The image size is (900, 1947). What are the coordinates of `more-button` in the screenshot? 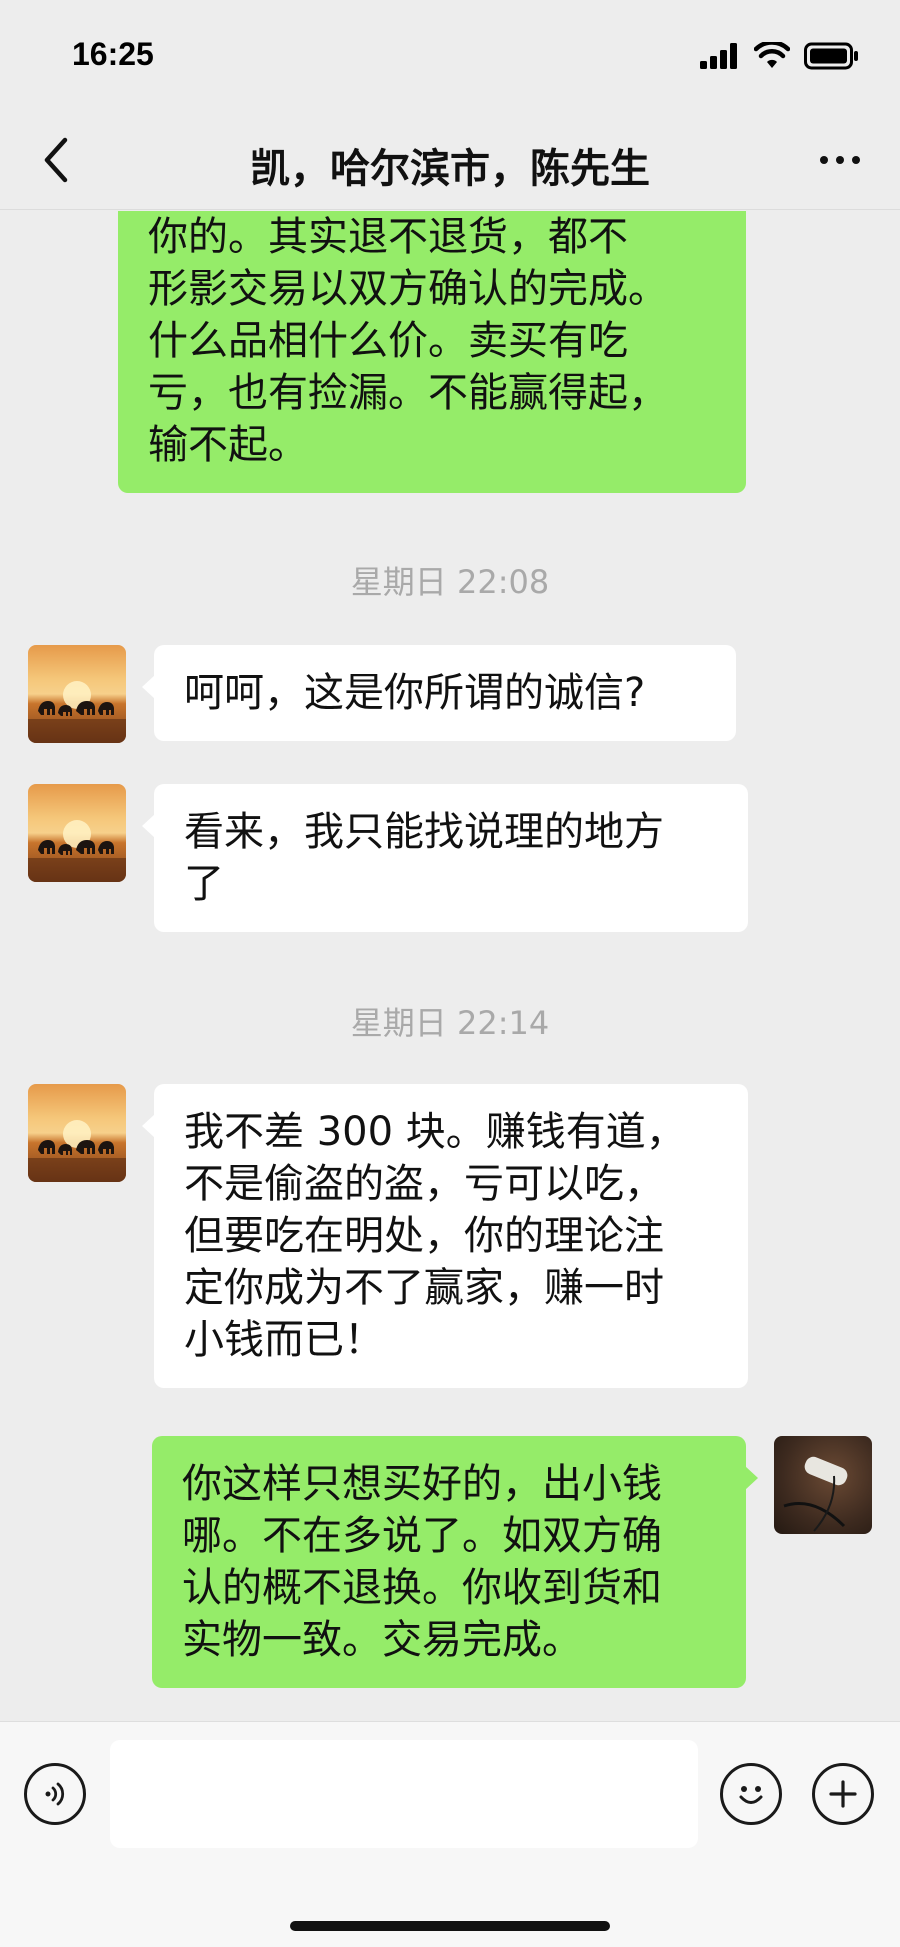 It's located at (840, 160).